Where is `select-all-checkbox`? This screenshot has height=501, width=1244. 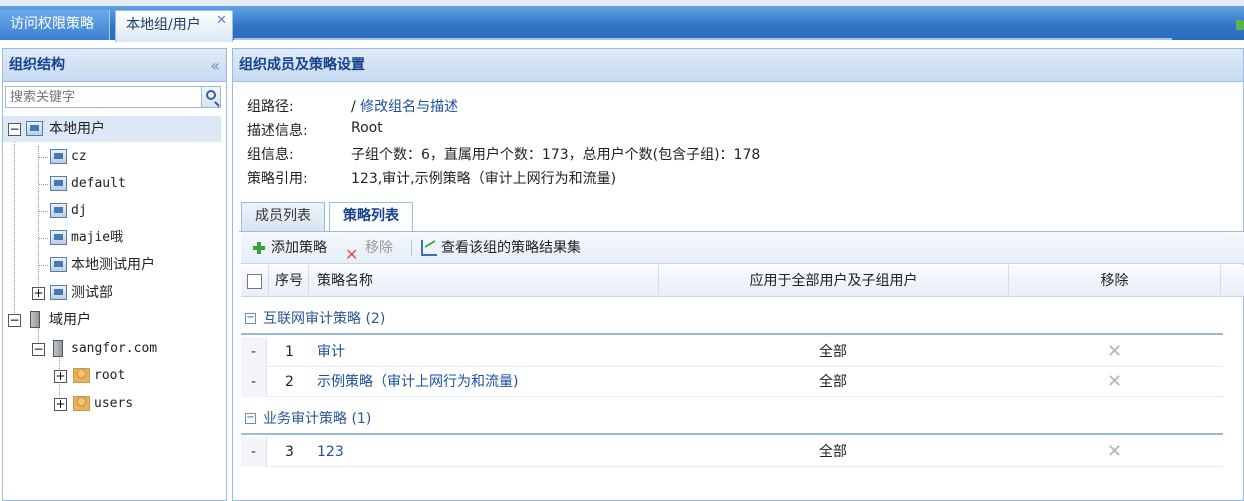 select-all-checkbox is located at coordinates (254, 281).